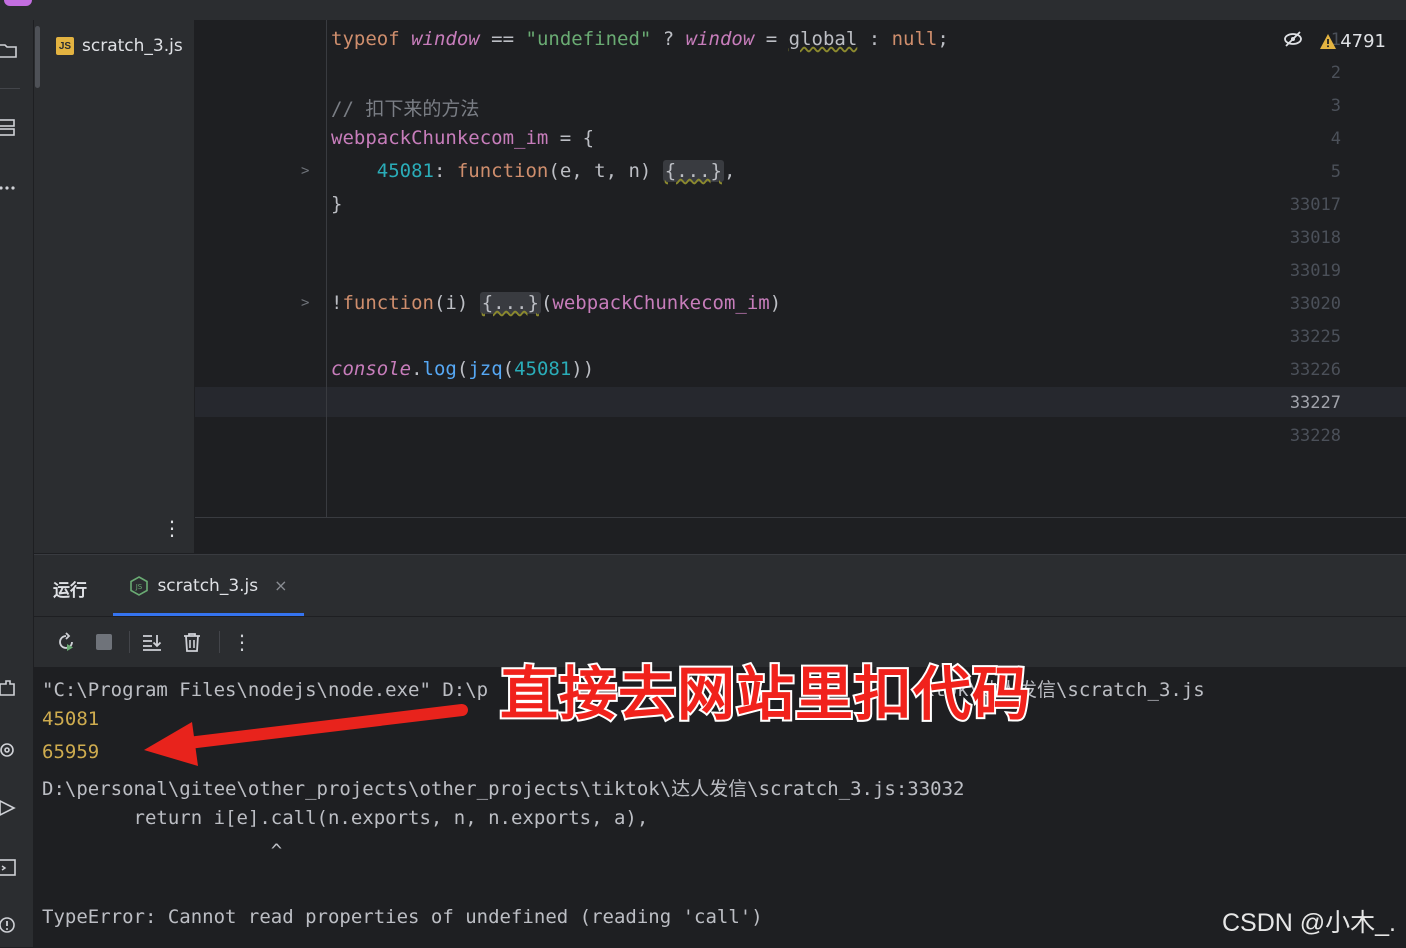  Describe the element at coordinates (306, 735) in the screenshot. I see `annotation-arrow` at that location.